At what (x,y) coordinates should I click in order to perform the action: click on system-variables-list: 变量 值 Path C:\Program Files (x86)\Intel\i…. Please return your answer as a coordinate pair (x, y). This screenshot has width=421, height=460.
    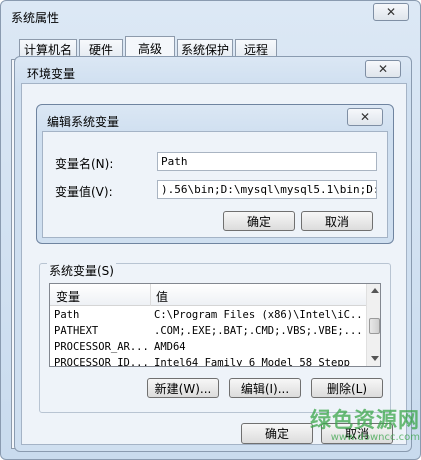
    Looking at the image, I should click on (215, 325).